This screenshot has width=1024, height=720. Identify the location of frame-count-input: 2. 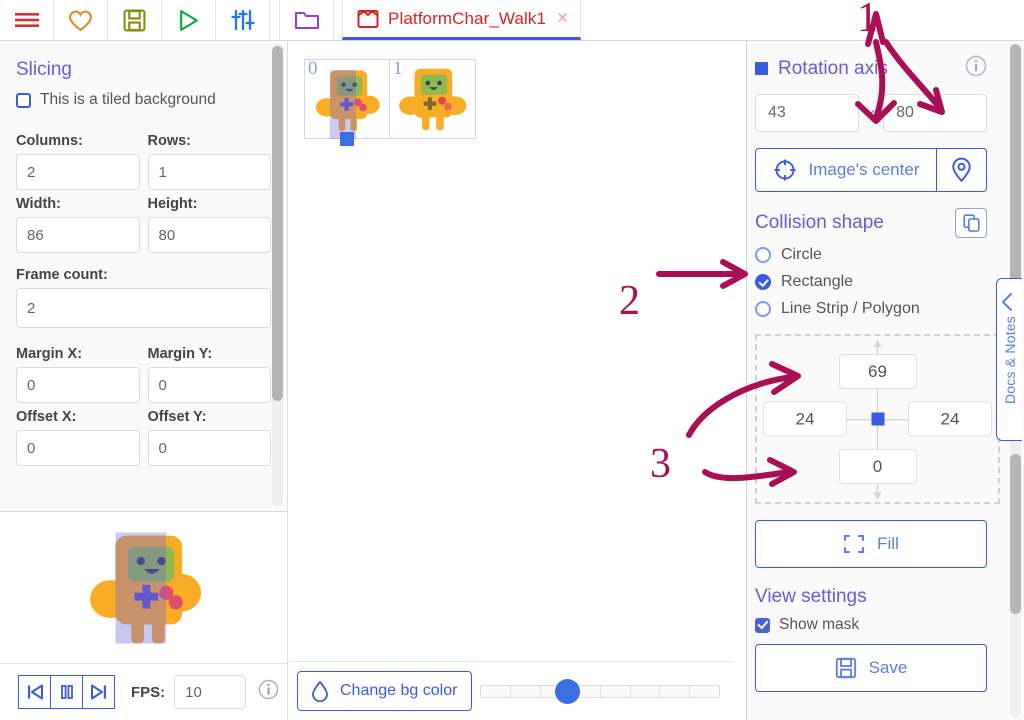
(143, 308).